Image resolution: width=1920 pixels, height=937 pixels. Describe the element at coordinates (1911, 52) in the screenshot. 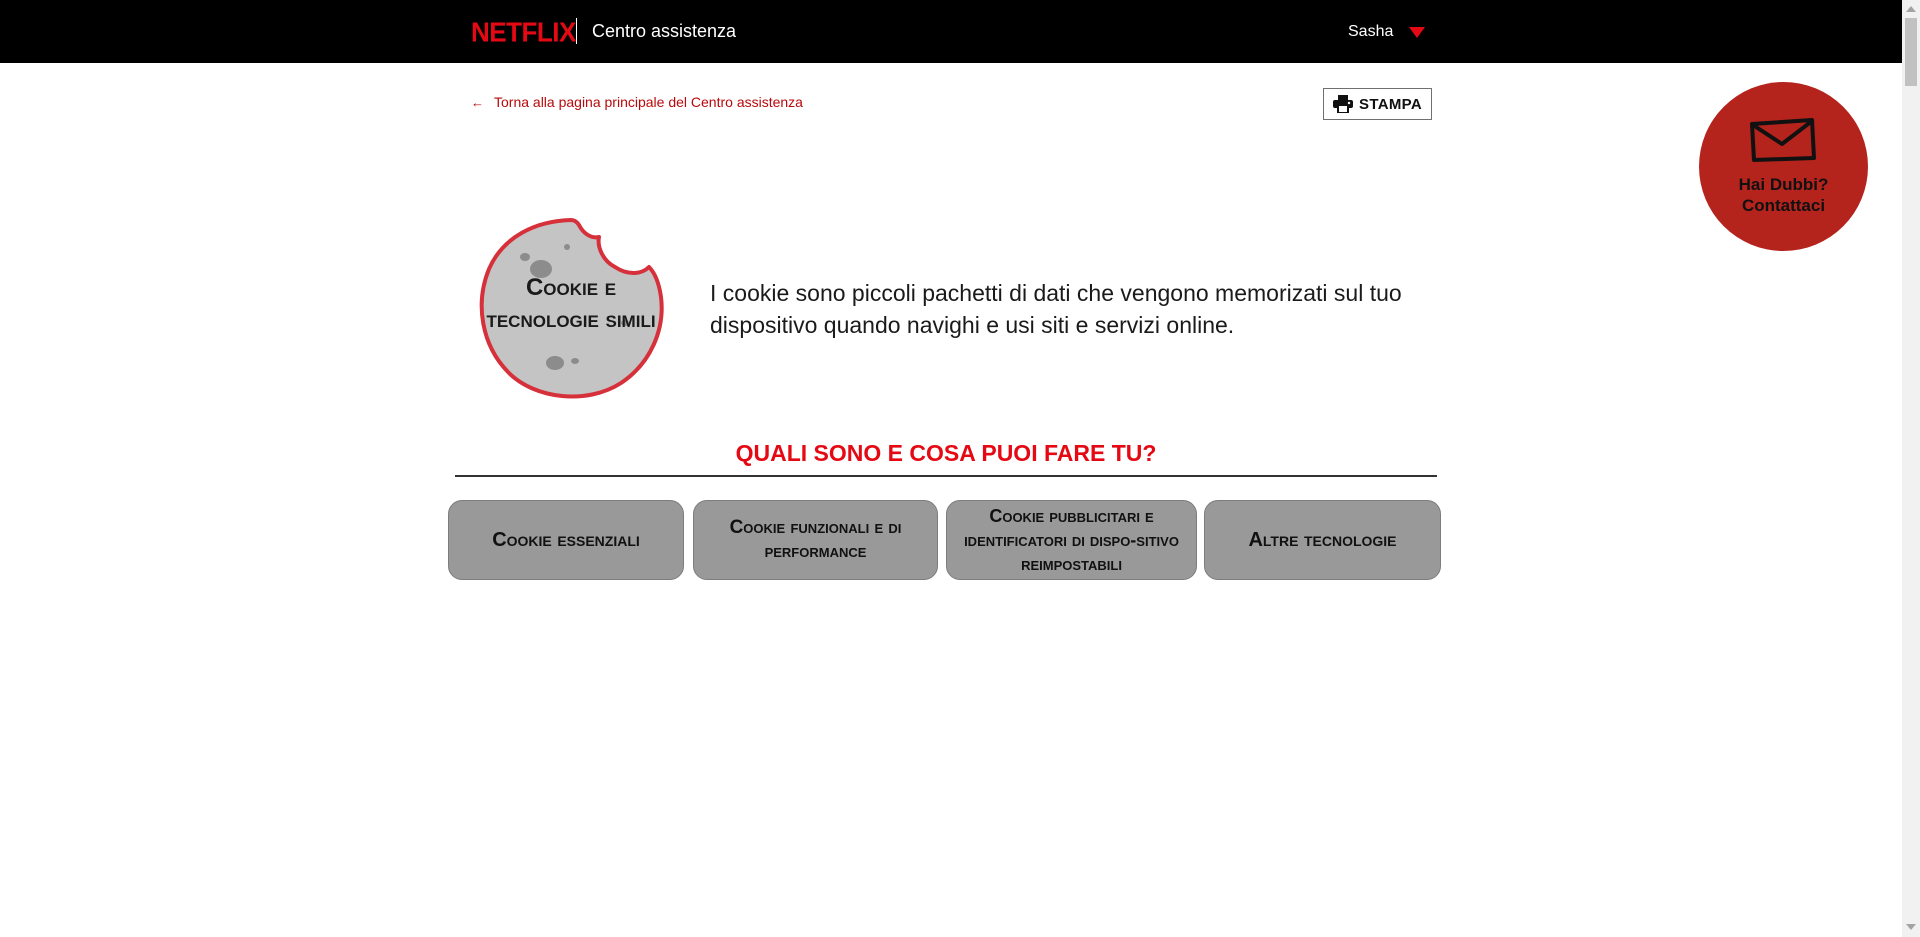

I see `scrollbar-thumb` at that location.